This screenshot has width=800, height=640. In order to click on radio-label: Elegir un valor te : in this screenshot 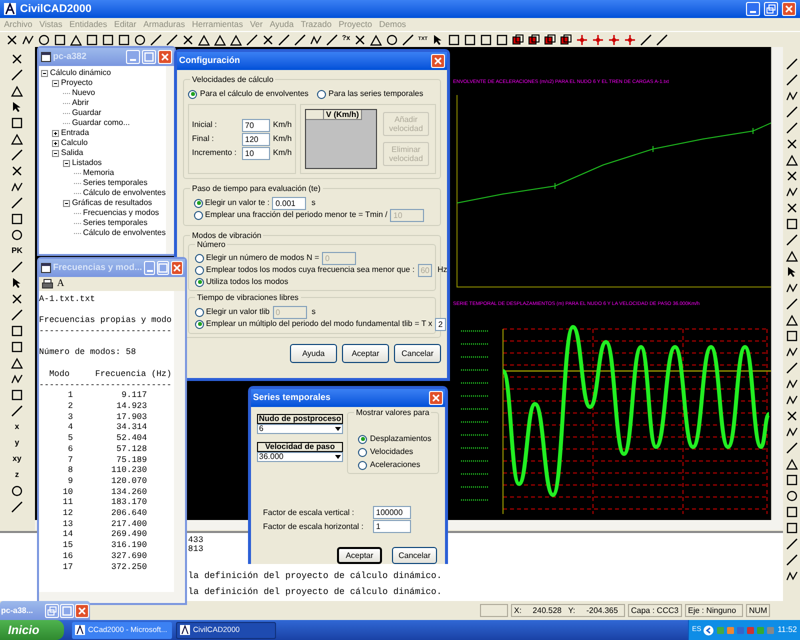, I will do `click(237, 203)`.